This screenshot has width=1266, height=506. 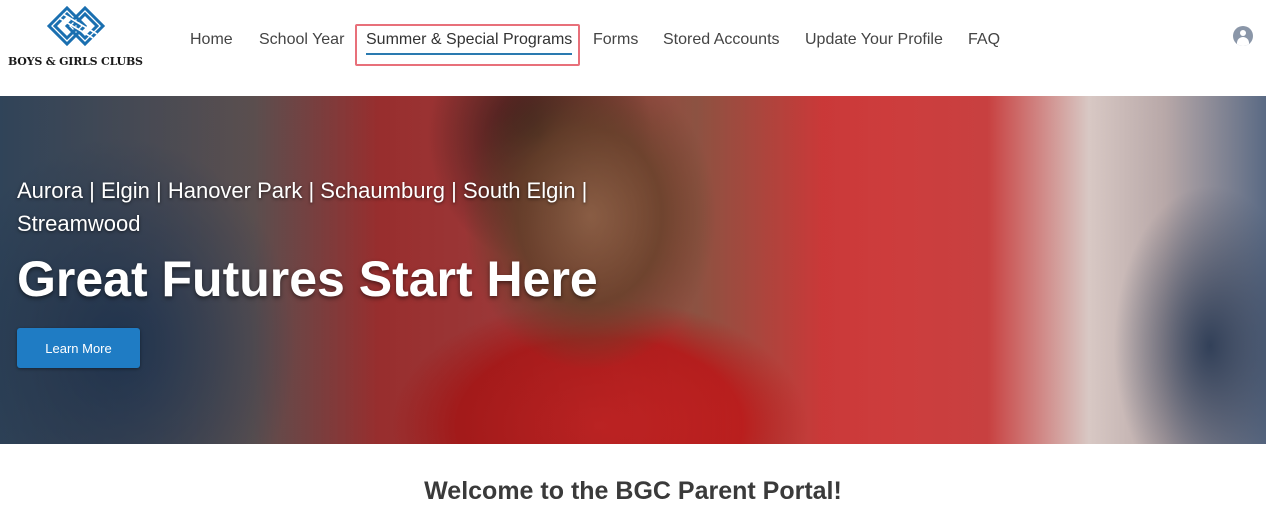 I want to click on brand-logo: BOYS & GIRLS CLUBS, so click(x=76, y=37).